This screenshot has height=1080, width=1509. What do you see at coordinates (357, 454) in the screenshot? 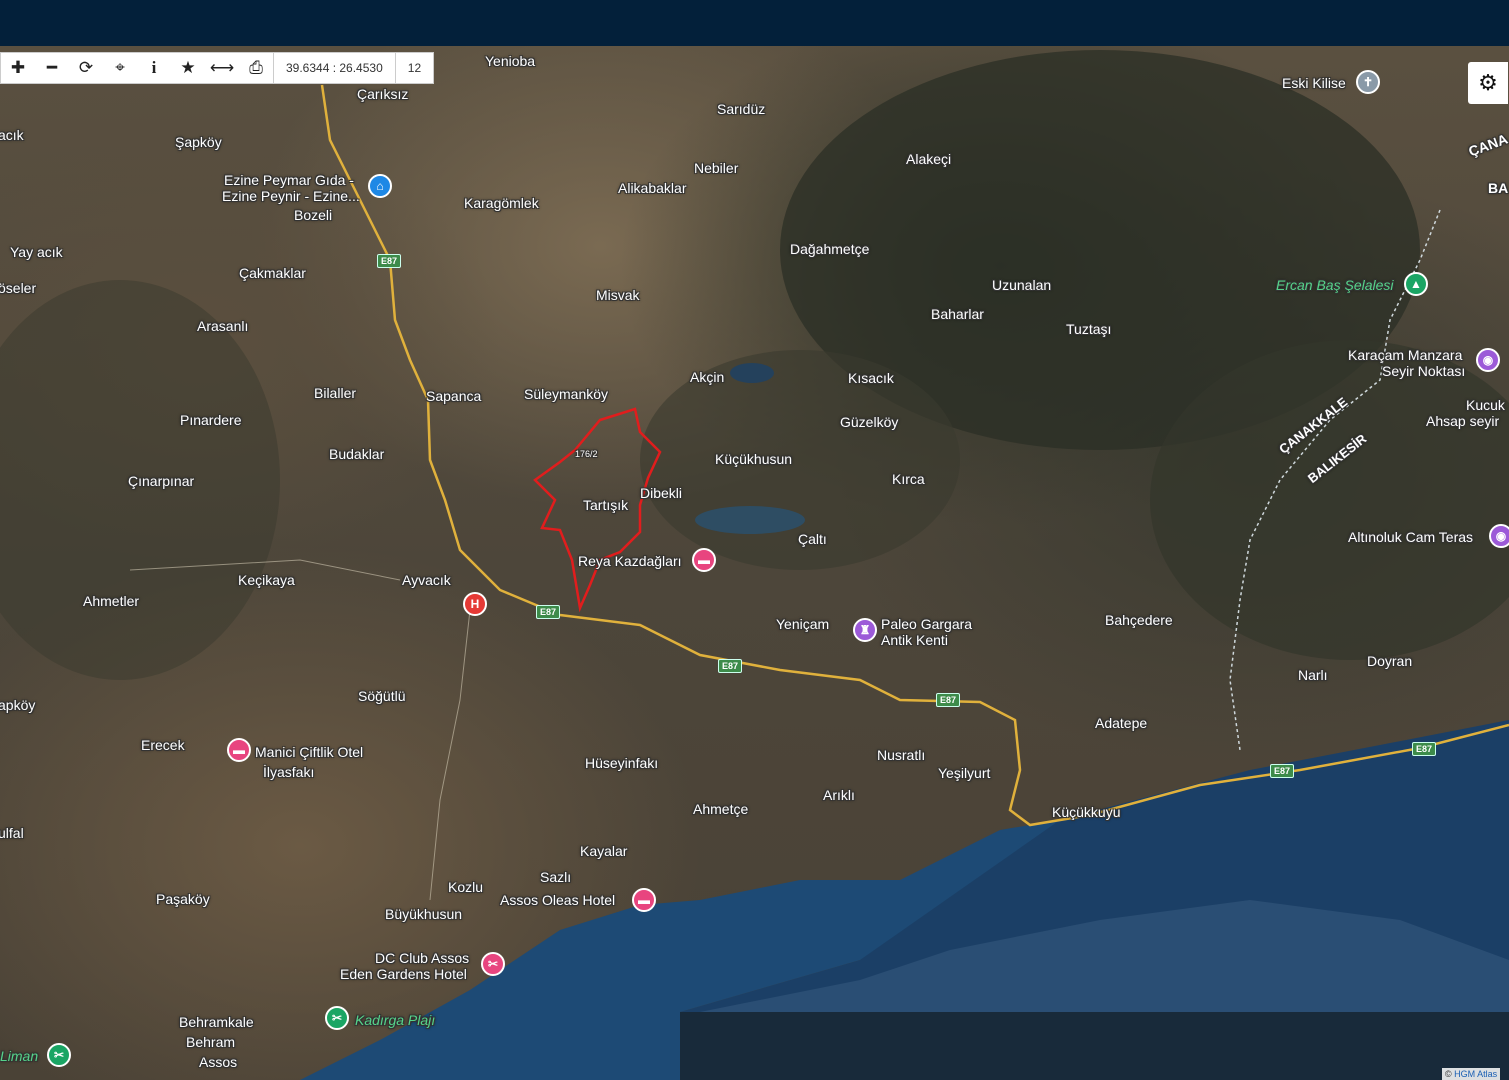
I see `place-label: Budaklar` at bounding box center [357, 454].